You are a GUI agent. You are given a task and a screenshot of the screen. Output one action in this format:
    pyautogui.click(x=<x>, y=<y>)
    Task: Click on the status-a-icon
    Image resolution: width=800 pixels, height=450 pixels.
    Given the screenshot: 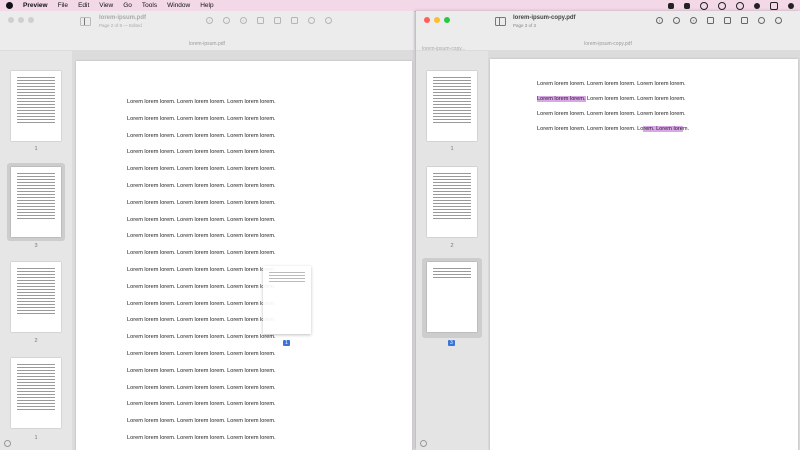 What is the action you would take?
    pyautogui.click(x=687, y=5)
    